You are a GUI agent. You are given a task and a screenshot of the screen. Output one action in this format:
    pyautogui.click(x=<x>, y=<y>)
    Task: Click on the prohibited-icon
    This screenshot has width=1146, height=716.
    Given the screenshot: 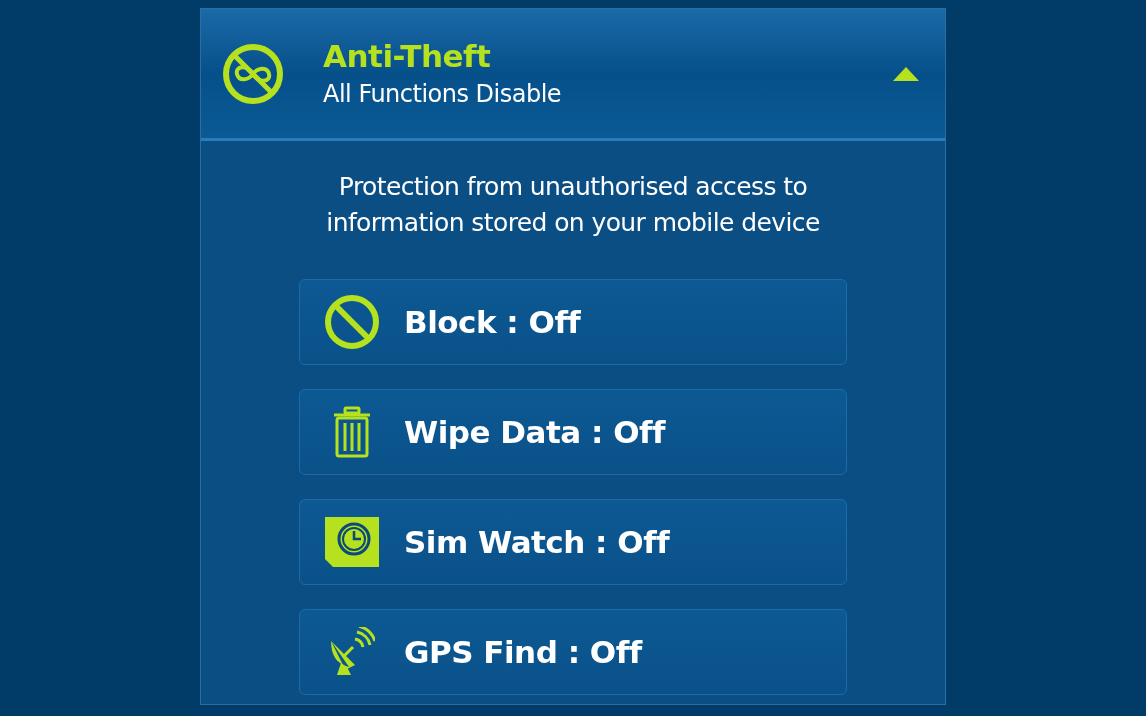 What is the action you would take?
    pyautogui.click(x=352, y=322)
    